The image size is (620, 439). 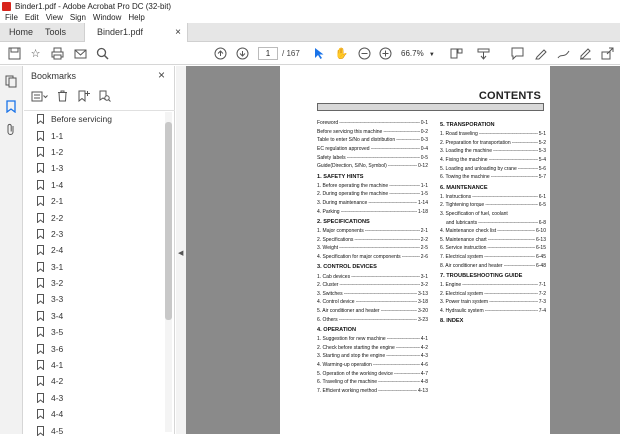 I want to click on page-layout-icon, so click(x=456, y=53).